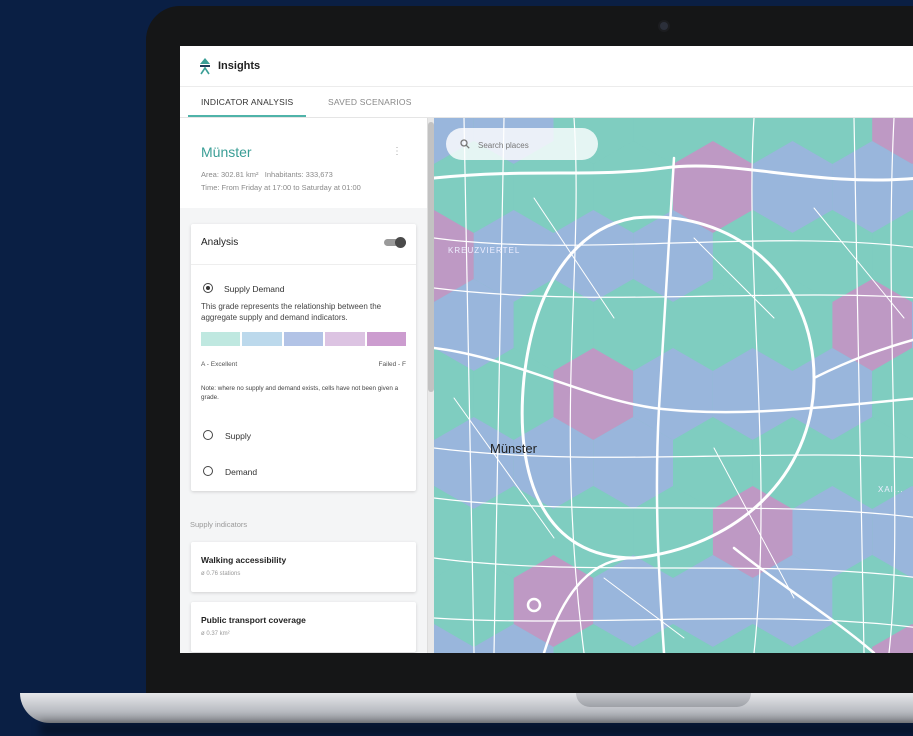 The image size is (913, 736). I want to click on indicator-title: Public transport coverage, so click(253, 620).